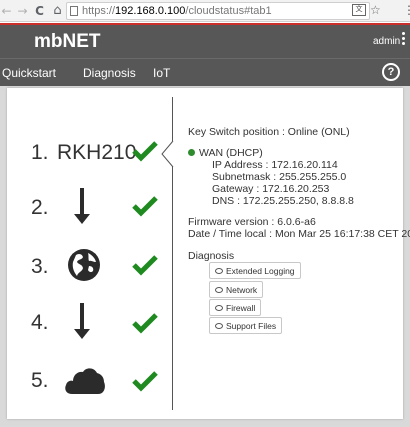  What do you see at coordinates (279, 177) in the screenshot?
I see `subnet-mask: Subnetmask : 255.255.255.0` at bounding box center [279, 177].